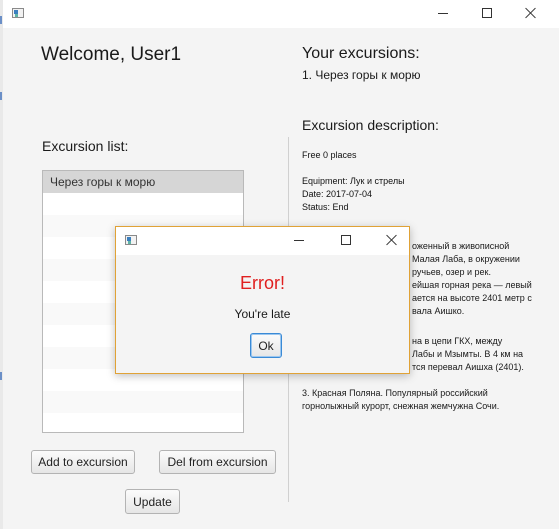  What do you see at coordinates (152, 501) in the screenshot?
I see `update-button: Update` at bounding box center [152, 501].